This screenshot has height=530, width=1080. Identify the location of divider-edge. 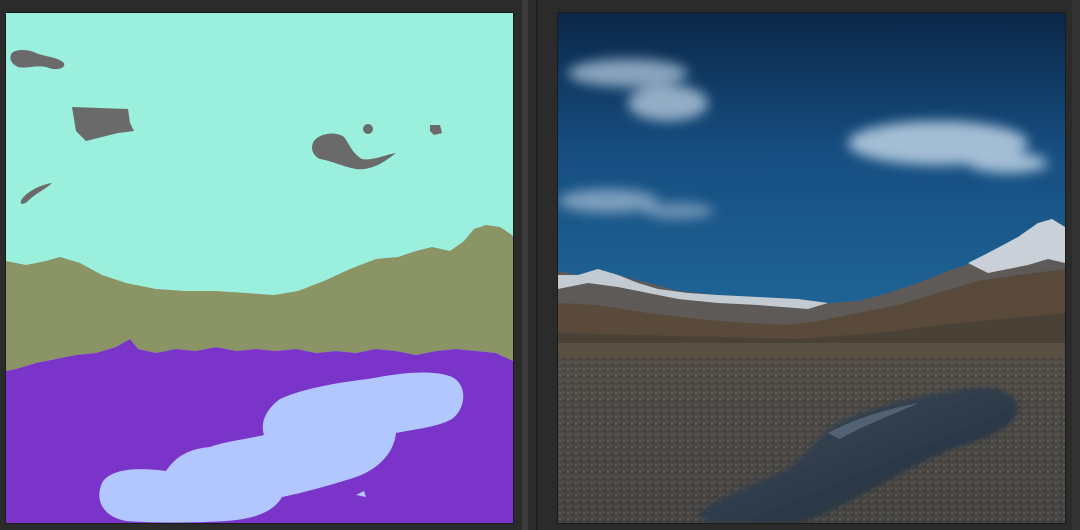
(537, 265).